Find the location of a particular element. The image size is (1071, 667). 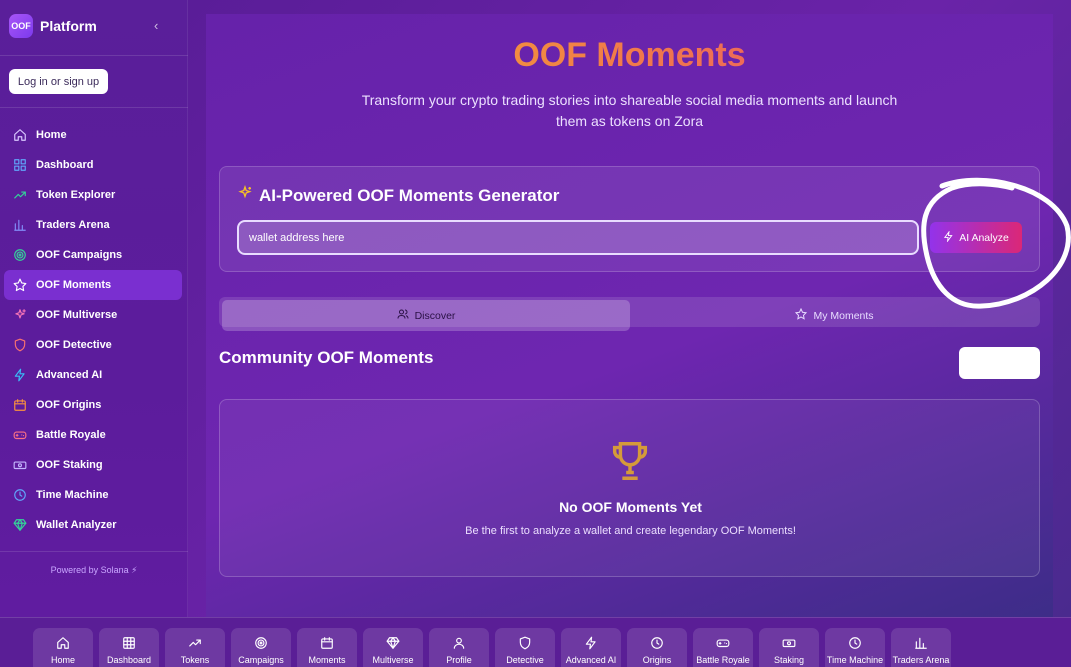

bottom-nav-home: Home is located at coordinates (63, 647).